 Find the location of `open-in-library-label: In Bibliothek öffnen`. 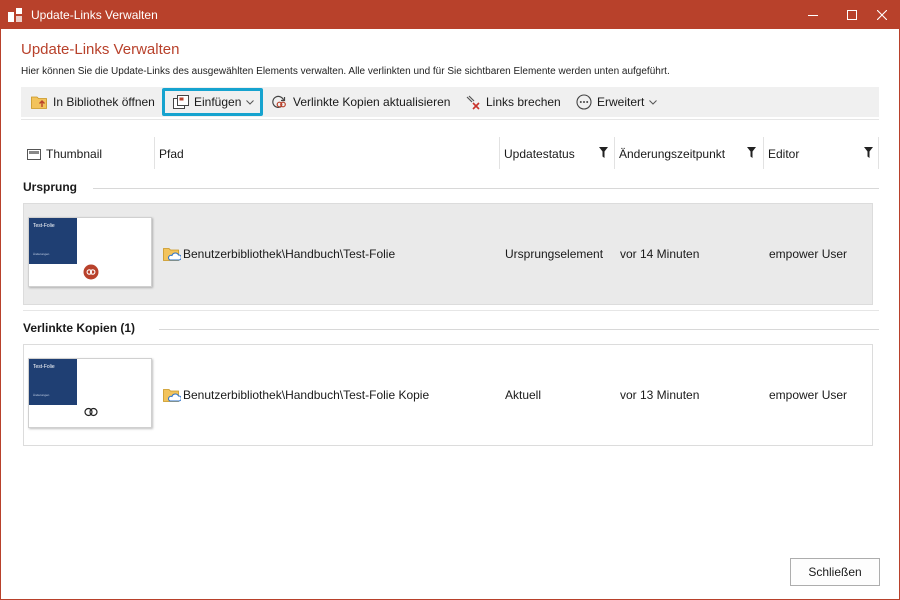

open-in-library-label: In Bibliothek öffnen is located at coordinates (104, 102).